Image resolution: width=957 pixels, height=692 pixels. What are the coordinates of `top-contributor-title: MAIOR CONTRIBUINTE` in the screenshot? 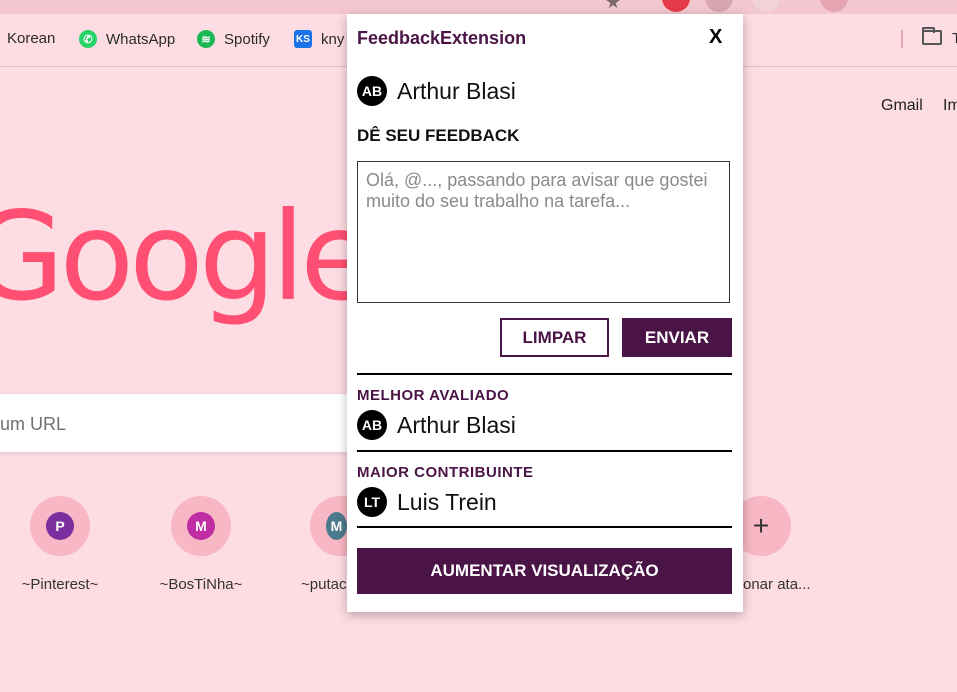 It's located at (445, 472).